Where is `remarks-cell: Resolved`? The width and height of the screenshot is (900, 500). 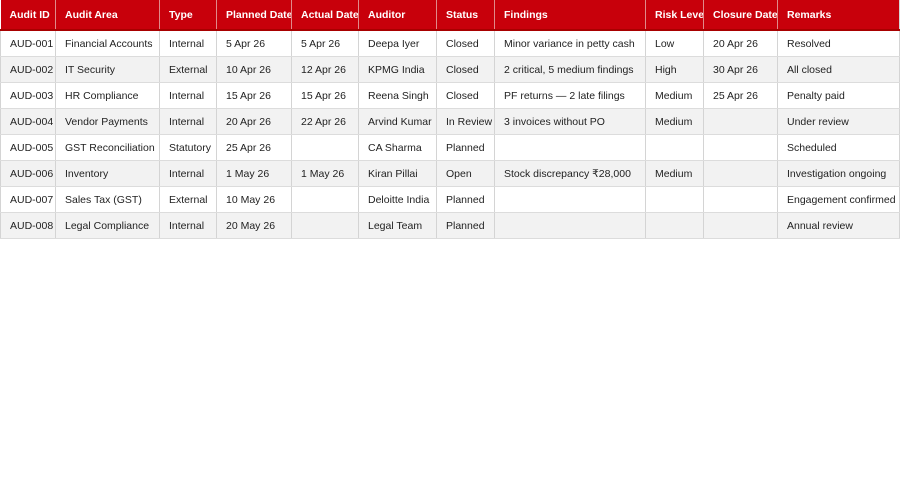
remarks-cell: Resolved is located at coordinates (838, 43).